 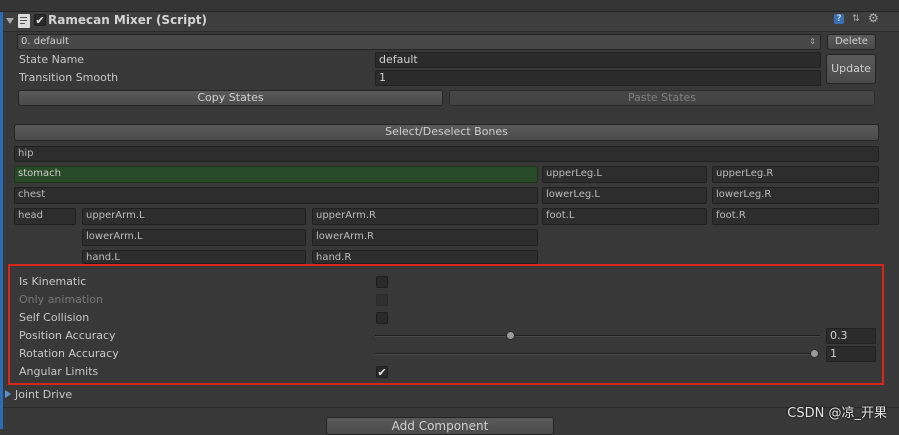 I want to click on top-strip, so click(x=449, y=6).